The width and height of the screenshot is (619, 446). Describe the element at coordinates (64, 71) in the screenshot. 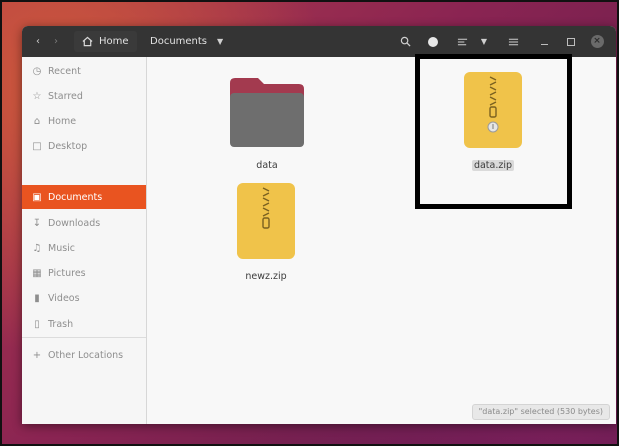

I see `sidebar-item-label: Recent` at that location.